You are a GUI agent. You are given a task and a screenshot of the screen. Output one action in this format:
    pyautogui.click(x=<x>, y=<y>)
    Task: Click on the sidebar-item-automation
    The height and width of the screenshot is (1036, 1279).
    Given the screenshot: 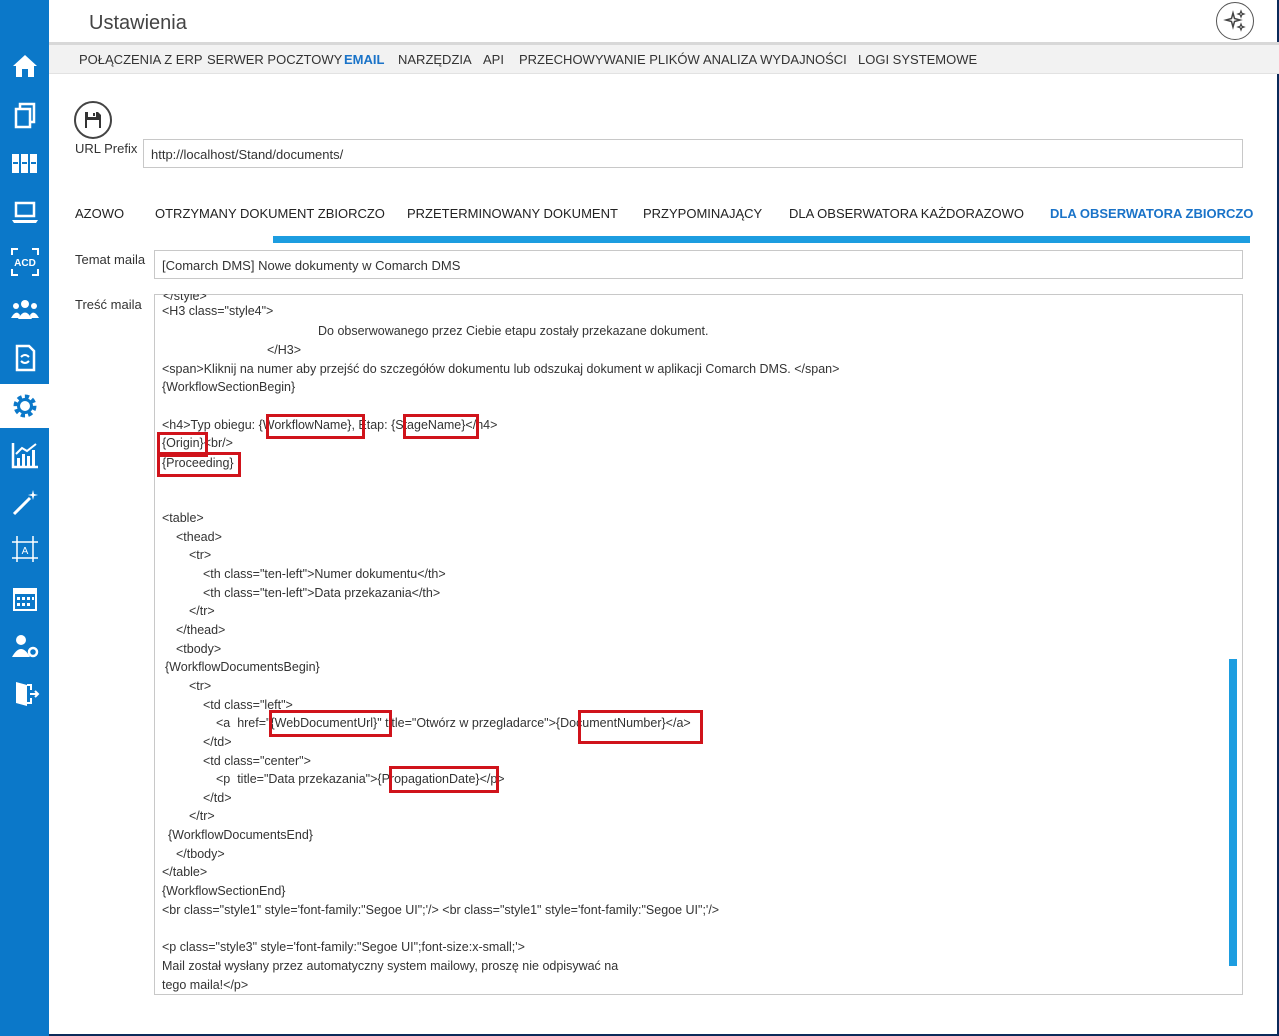 What is the action you would take?
    pyautogui.click(x=24, y=502)
    